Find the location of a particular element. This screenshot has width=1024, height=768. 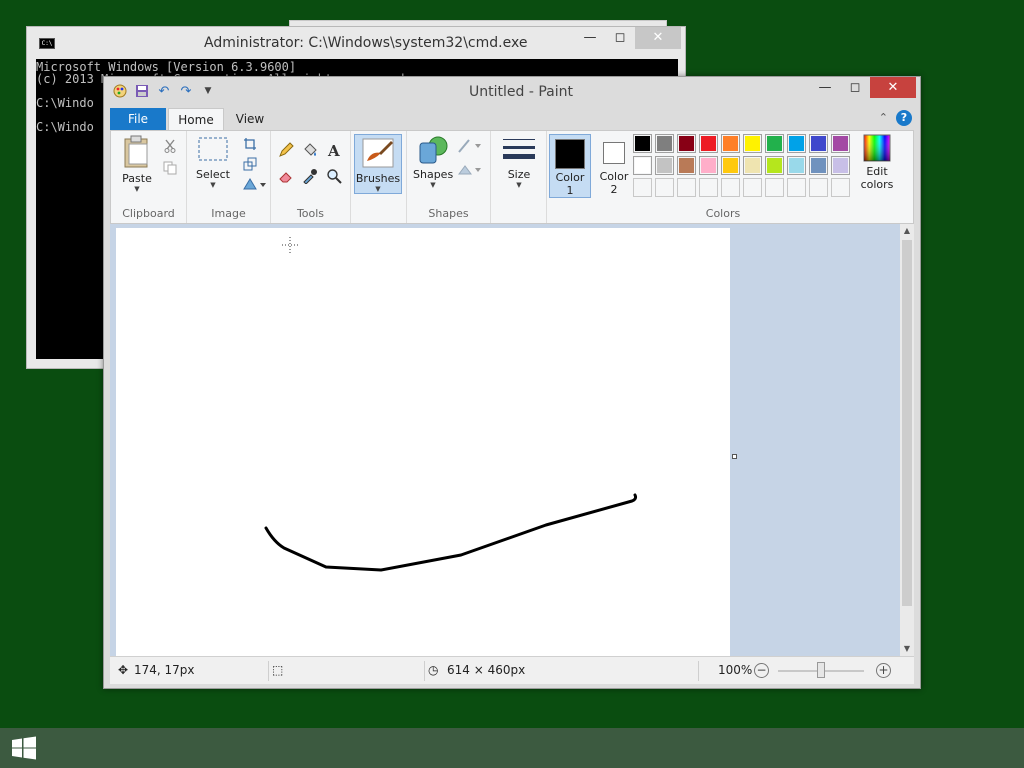

redo-icon: ↷ is located at coordinates (186, 91).